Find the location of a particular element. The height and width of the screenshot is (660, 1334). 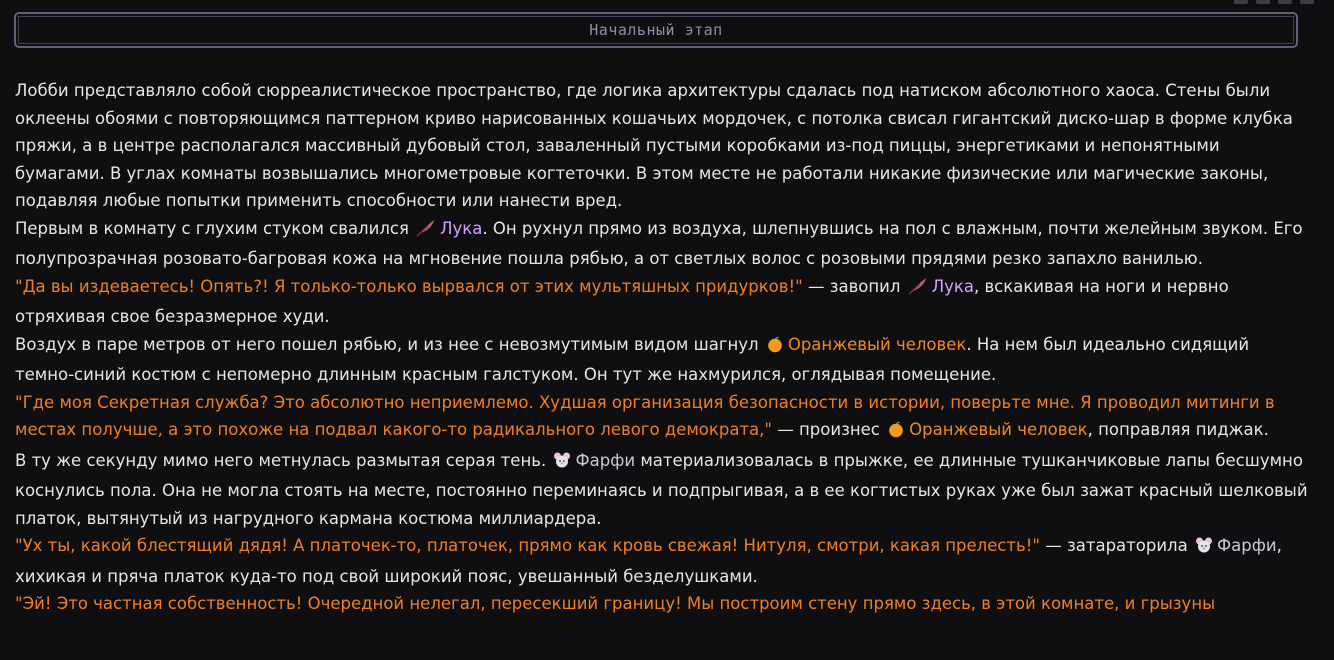

stage-header: Начальный этап is located at coordinates (656, 30).